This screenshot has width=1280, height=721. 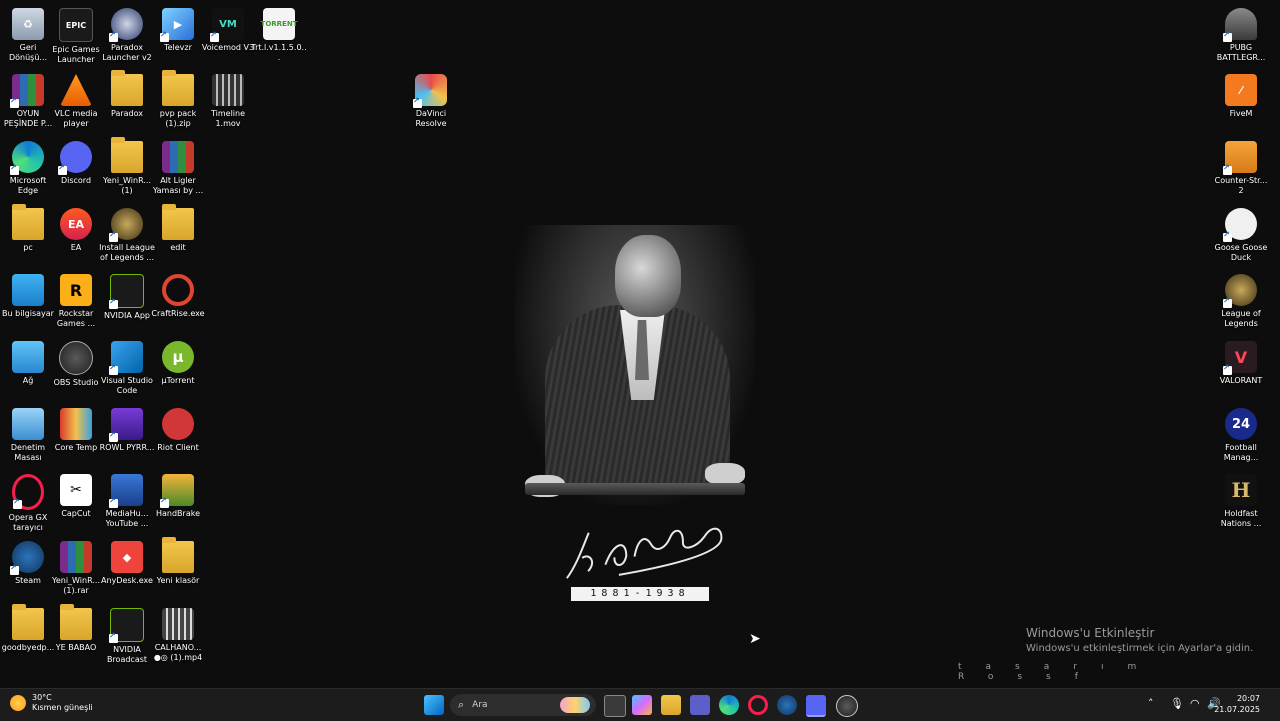 What do you see at coordinates (787, 705) in the screenshot?
I see `steam-taskbar-button` at bounding box center [787, 705].